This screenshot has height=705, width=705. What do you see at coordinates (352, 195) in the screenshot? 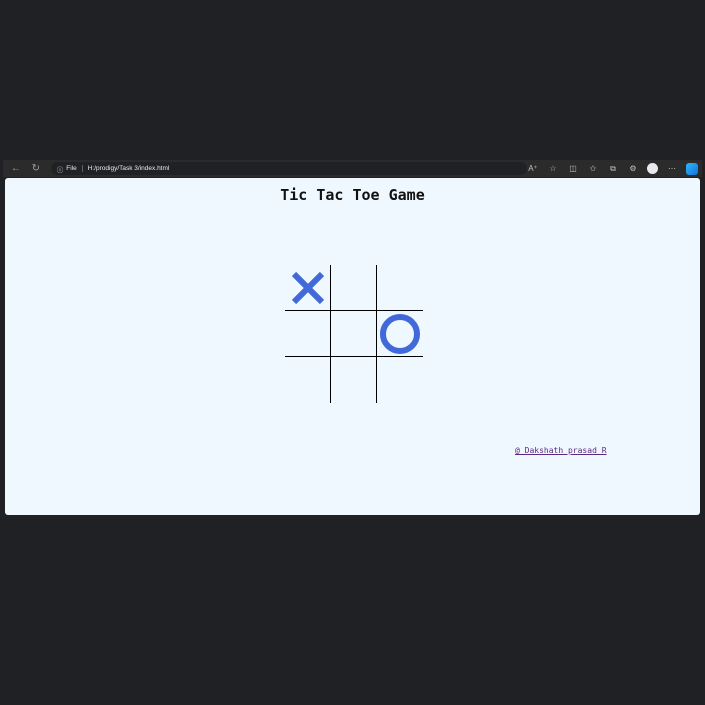
I see `page-title: Tic Tac Toe Game` at bounding box center [352, 195].